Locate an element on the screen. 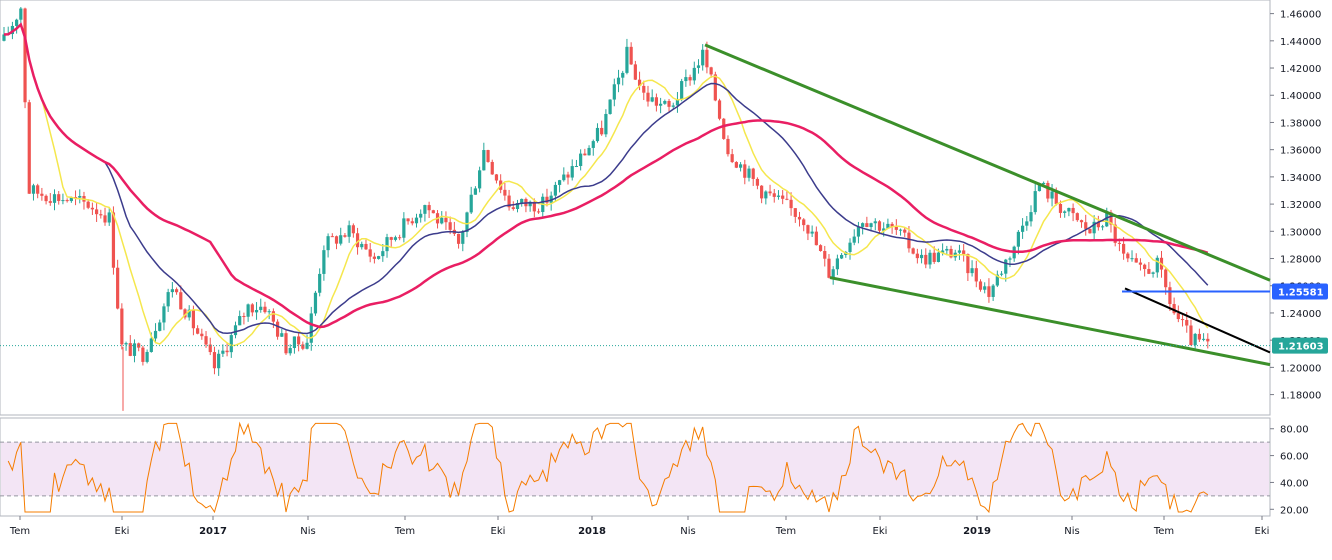 Image resolution: width=1332 pixels, height=560 pixels. price-tick-label: 1.20000 is located at coordinates (1300, 368).